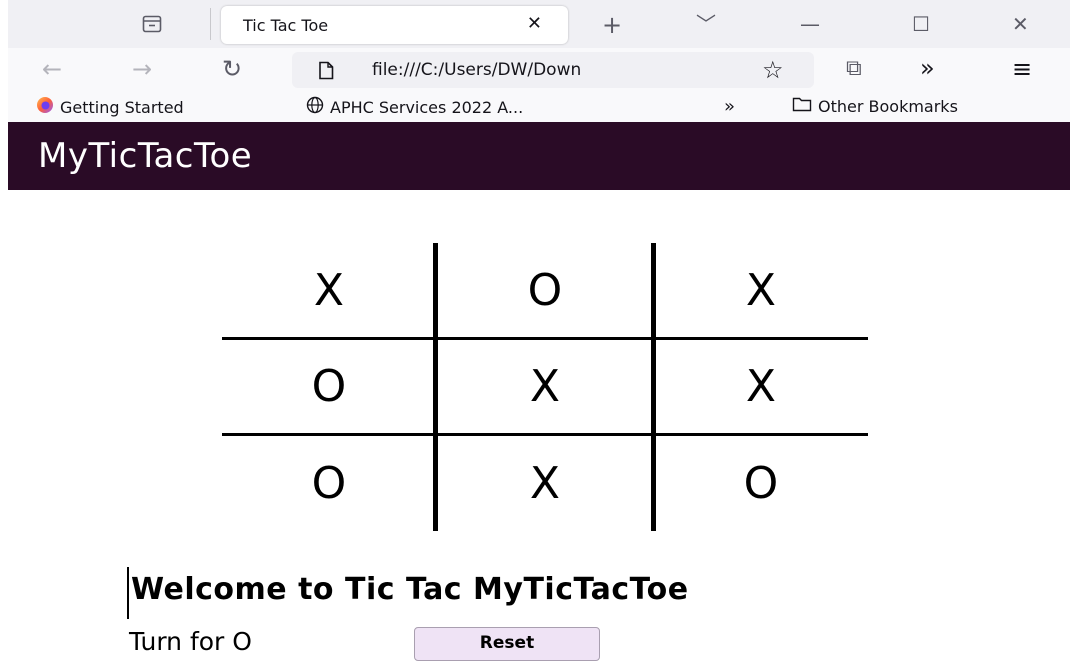  What do you see at coordinates (394, 25) in the screenshot?
I see `tab-tic-tac-toe: Tic Tac Toe ✕` at bounding box center [394, 25].